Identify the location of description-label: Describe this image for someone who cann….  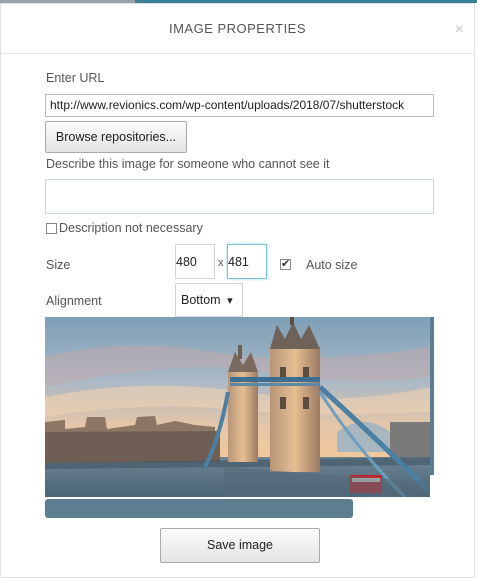
(188, 164).